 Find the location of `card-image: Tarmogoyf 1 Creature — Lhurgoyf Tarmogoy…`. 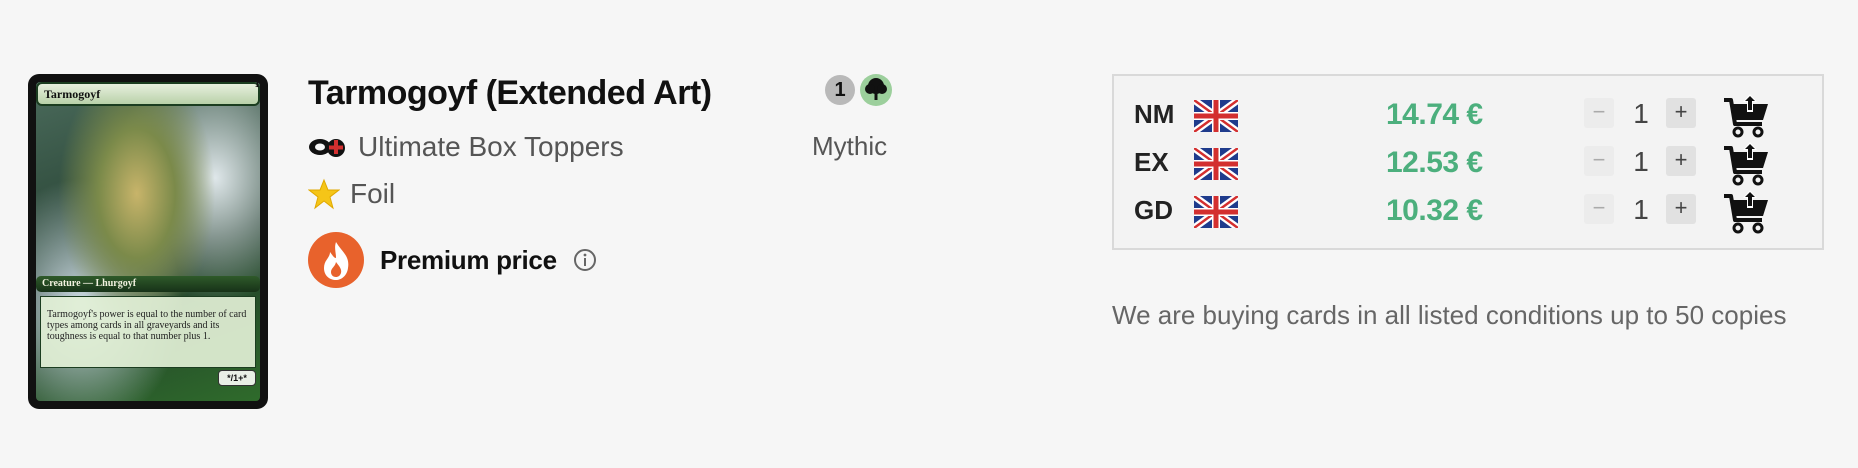

card-image: Tarmogoyf 1 Creature — Lhurgoyf Tarmogoy… is located at coordinates (148, 241).